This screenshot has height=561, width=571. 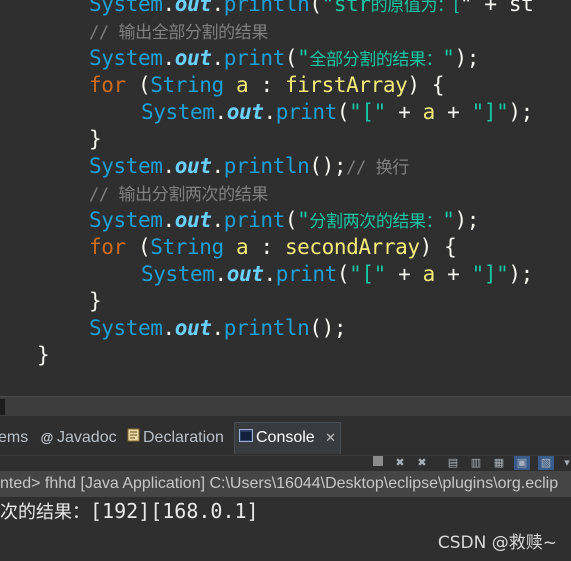 I want to click on code-token: 分割两次的结果：, so click(x=376, y=222).